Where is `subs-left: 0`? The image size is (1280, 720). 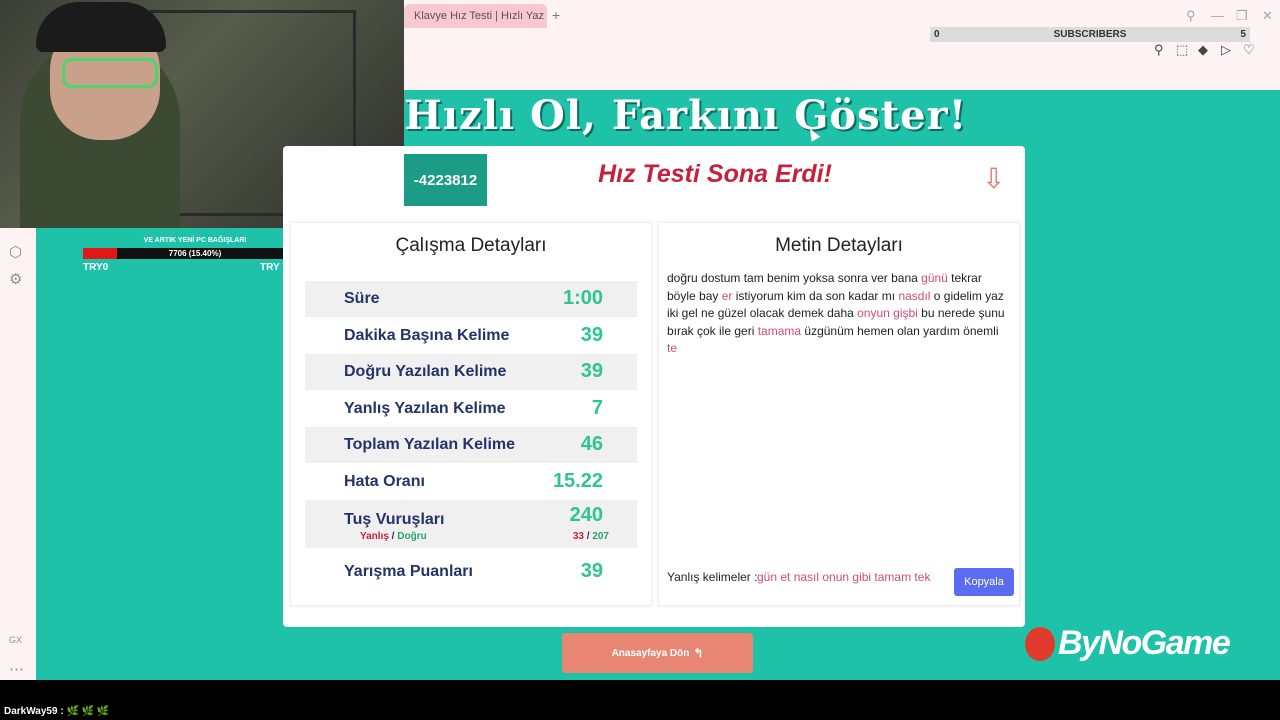
subs-left: 0 is located at coordinates (937, 34).